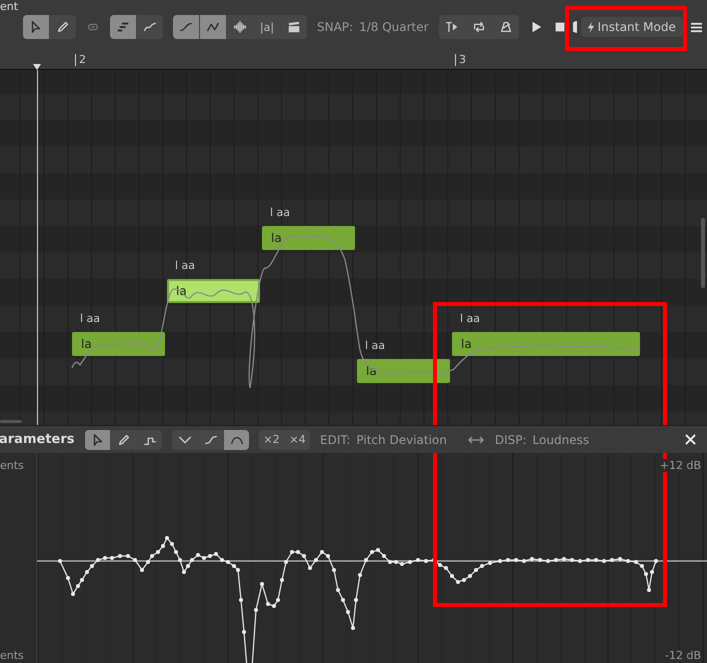 This screenshot has height=663, width=707. Describe the element at coordinates (335, 439) in the screenshot. I see `edit-label: EDIT:` at that location.